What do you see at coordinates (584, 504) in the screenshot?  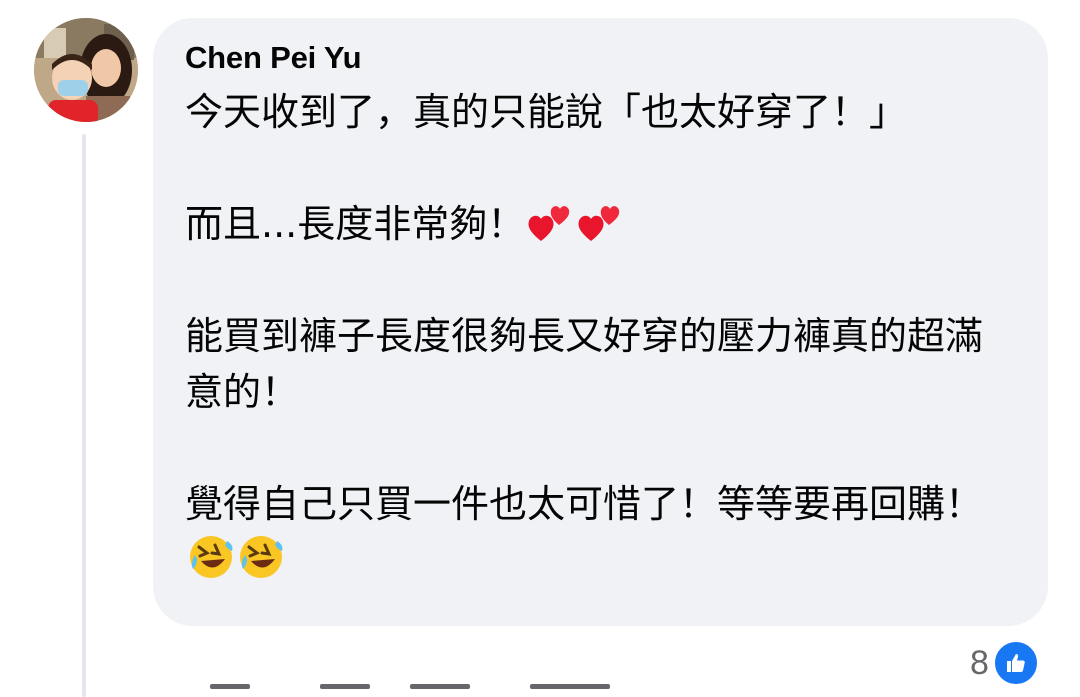 I see `comment-paragraph-text: 覺得自己只買一件也太可惜了！等等要再回購！` at bounding box center [584, 504].